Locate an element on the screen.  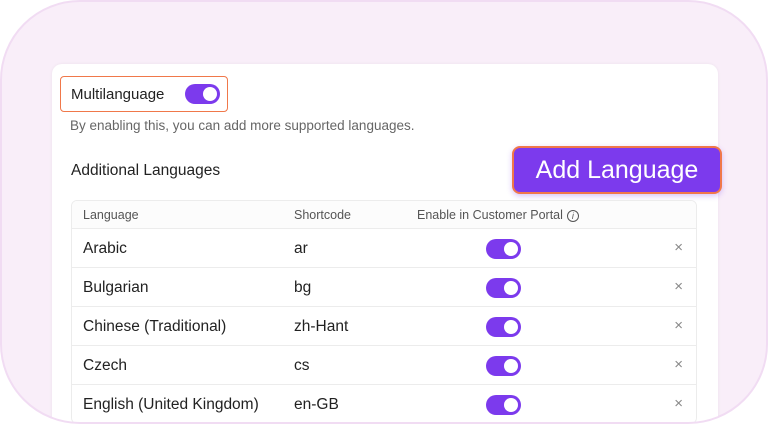
multilanguage-label: Multilanguage is located at coordinates (118, 94).